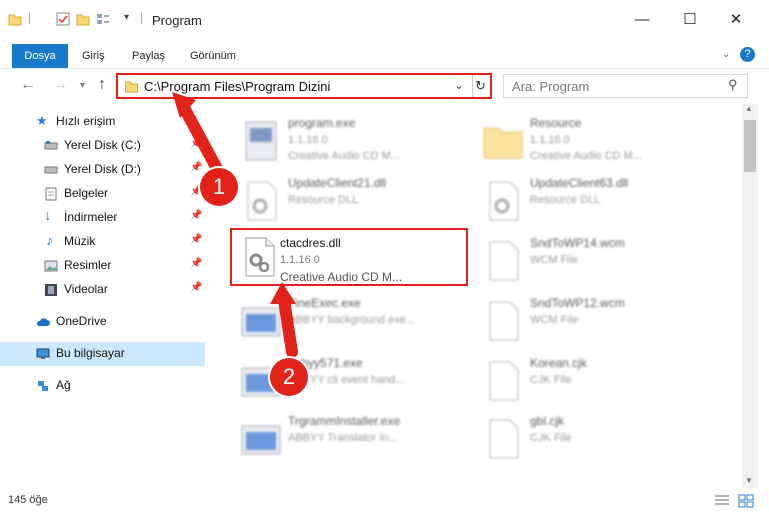 This screenshot has width=769, height=522. What do you see at coordinates (102, 386) in the screenshot?
I see `sidebar-item-network: Ağ` at bounding box center [102, 386].